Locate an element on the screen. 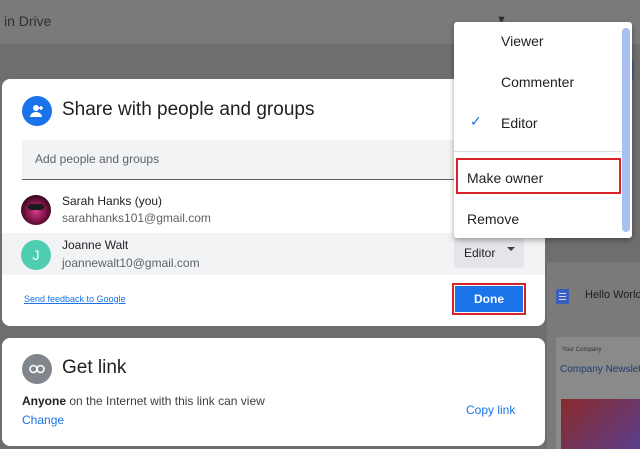 Image resolution: width=640 pixels, height=449 pixels. thumbnail-title: Company Newsletter is located at coordinates (600, 369).